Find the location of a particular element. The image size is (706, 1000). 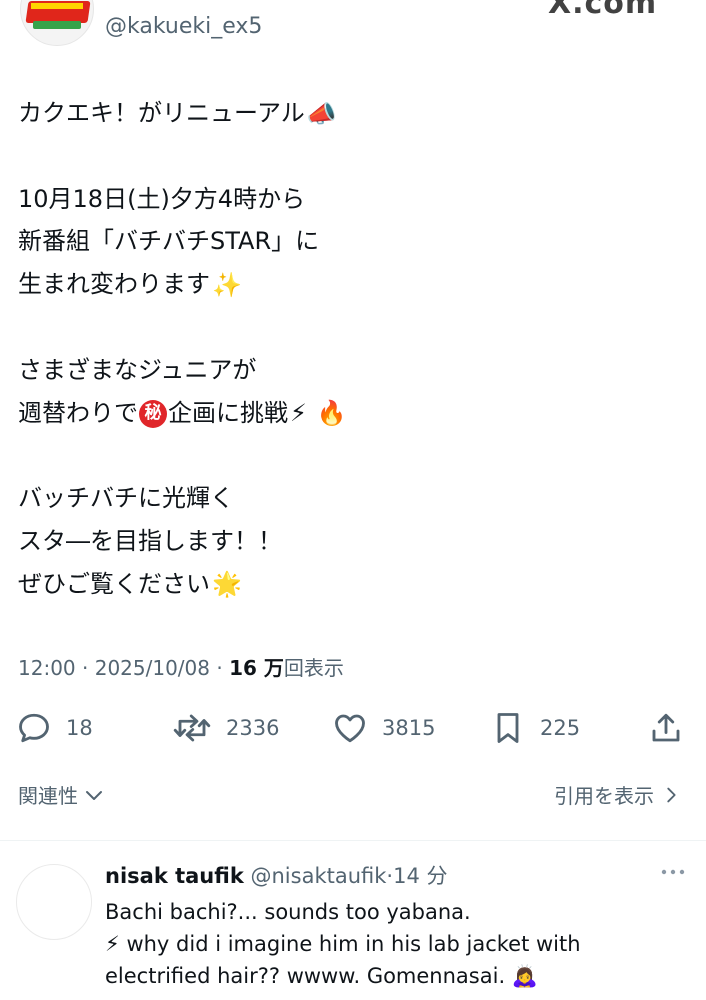

post-line: スタ―を目指します！！ is located at coordinates (150, 540).